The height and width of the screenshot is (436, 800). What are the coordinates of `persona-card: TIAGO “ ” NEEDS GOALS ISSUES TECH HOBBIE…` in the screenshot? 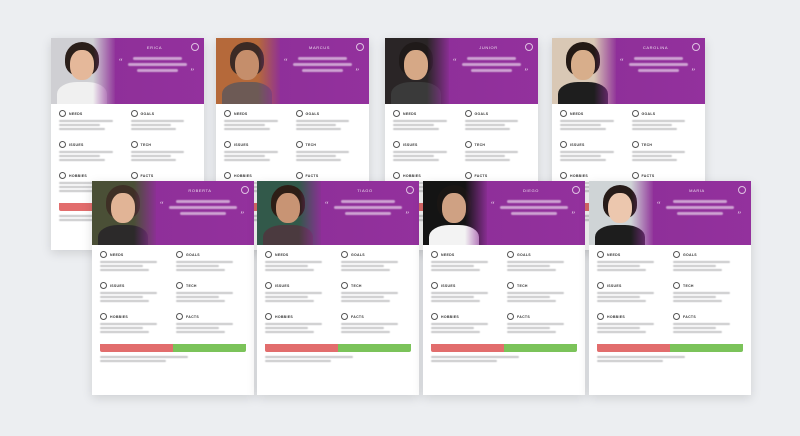 It's located at (338, 288).